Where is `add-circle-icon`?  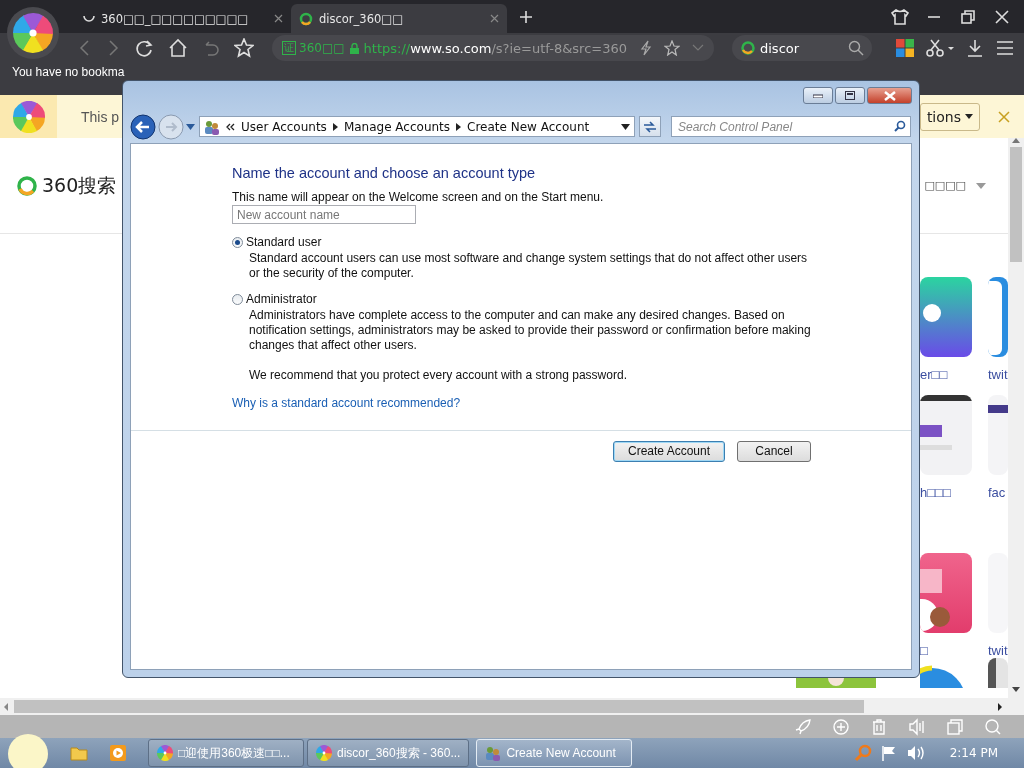
add-circle-icon is located at coordinates (841, 726).